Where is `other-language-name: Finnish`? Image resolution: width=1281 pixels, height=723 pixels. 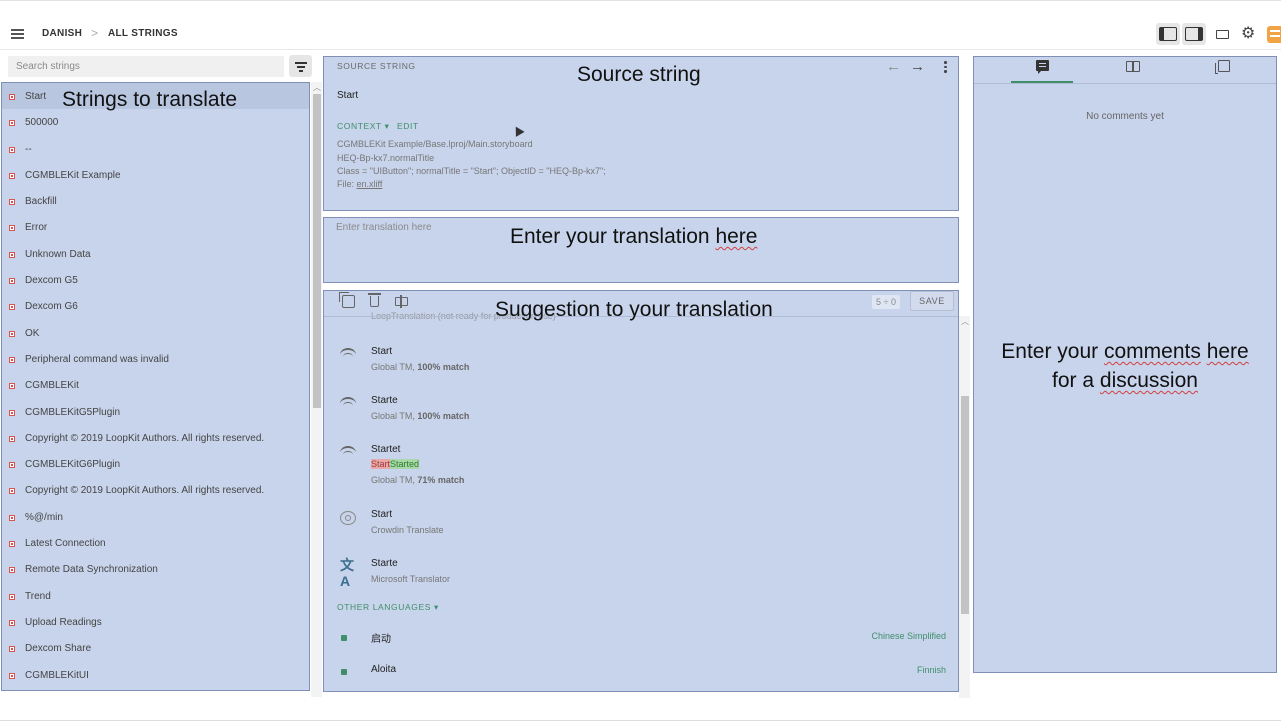 other-language-name: Finnish is located at coordinates (931, 670).